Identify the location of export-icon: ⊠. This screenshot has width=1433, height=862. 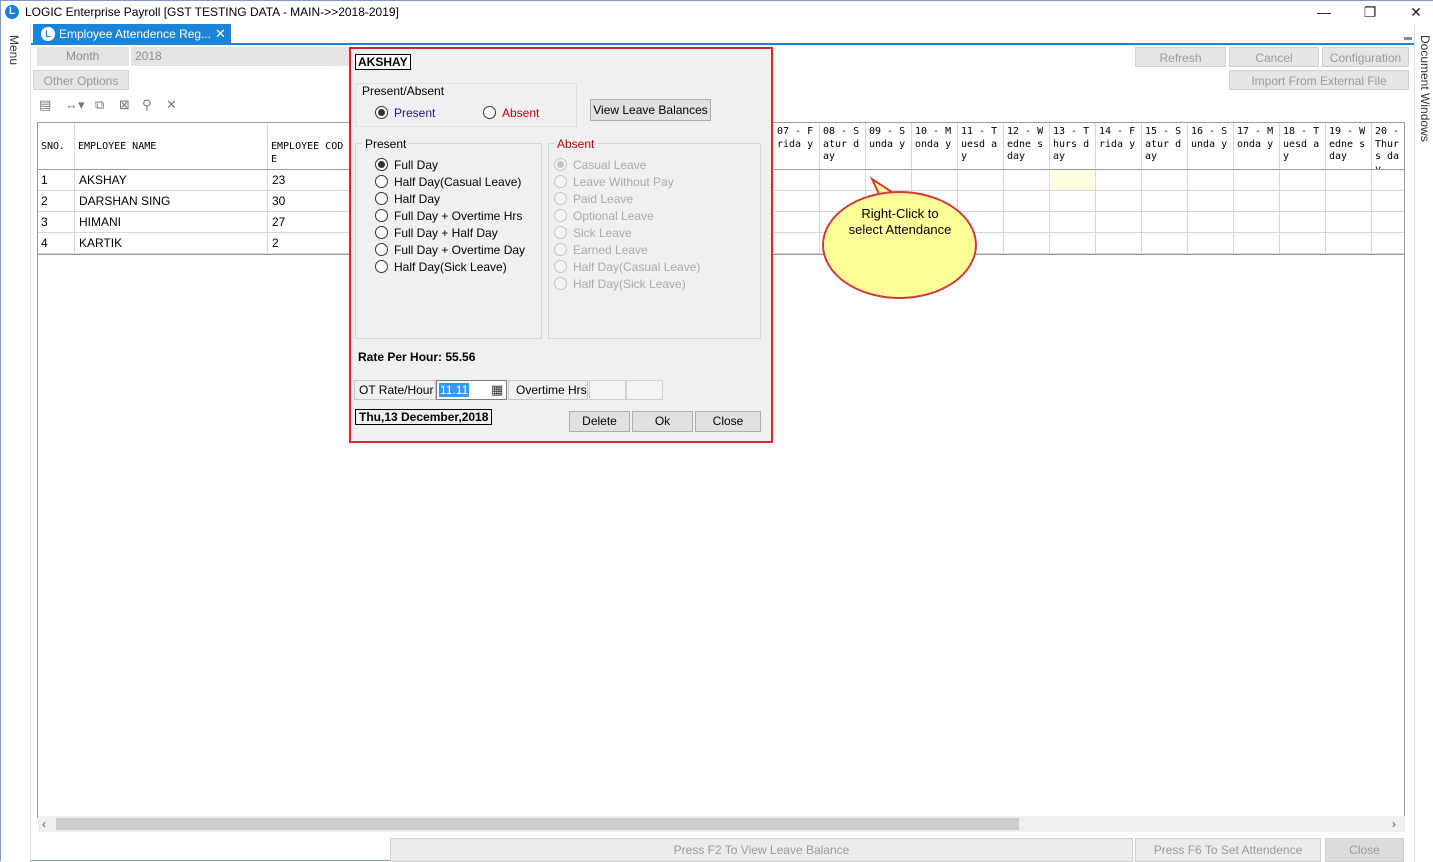
(124, 105).